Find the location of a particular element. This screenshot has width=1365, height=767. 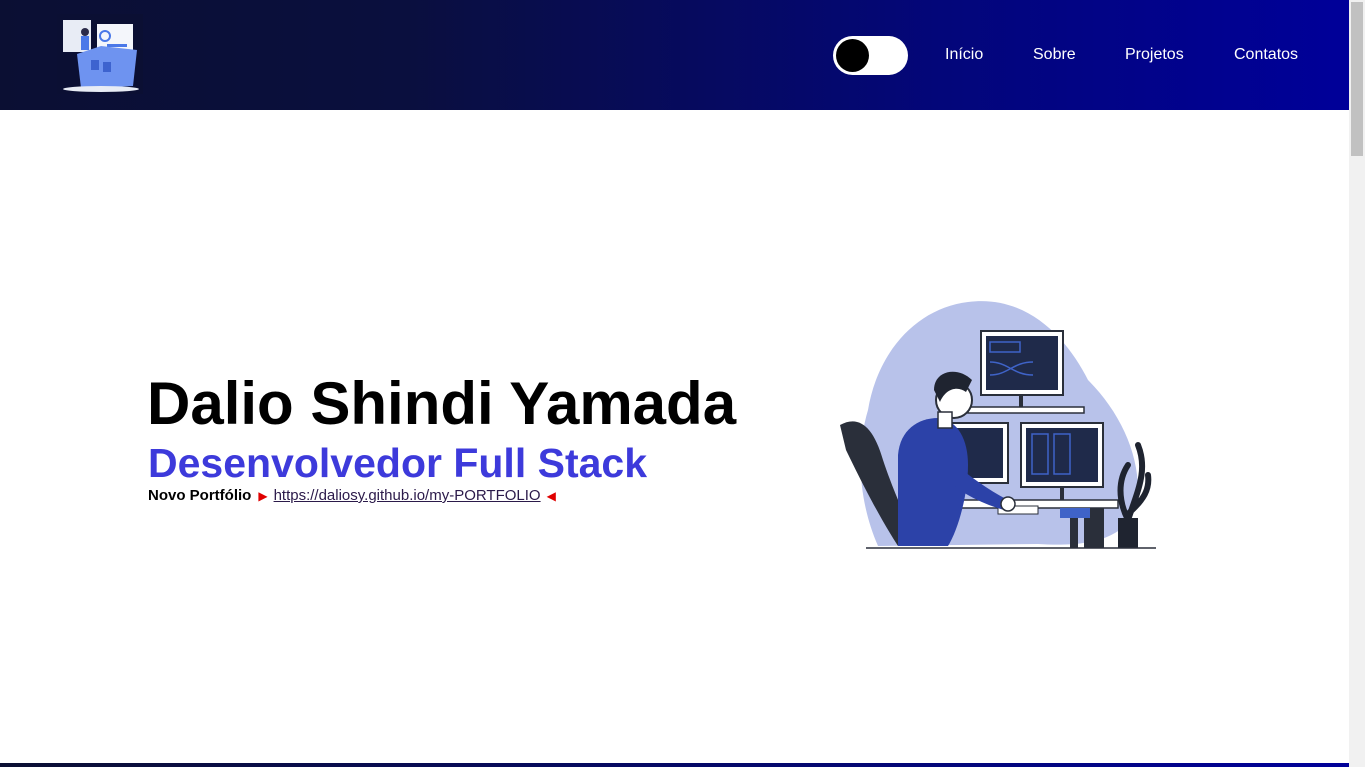

developer-illustration-icon is located at coordinates (998, 425).